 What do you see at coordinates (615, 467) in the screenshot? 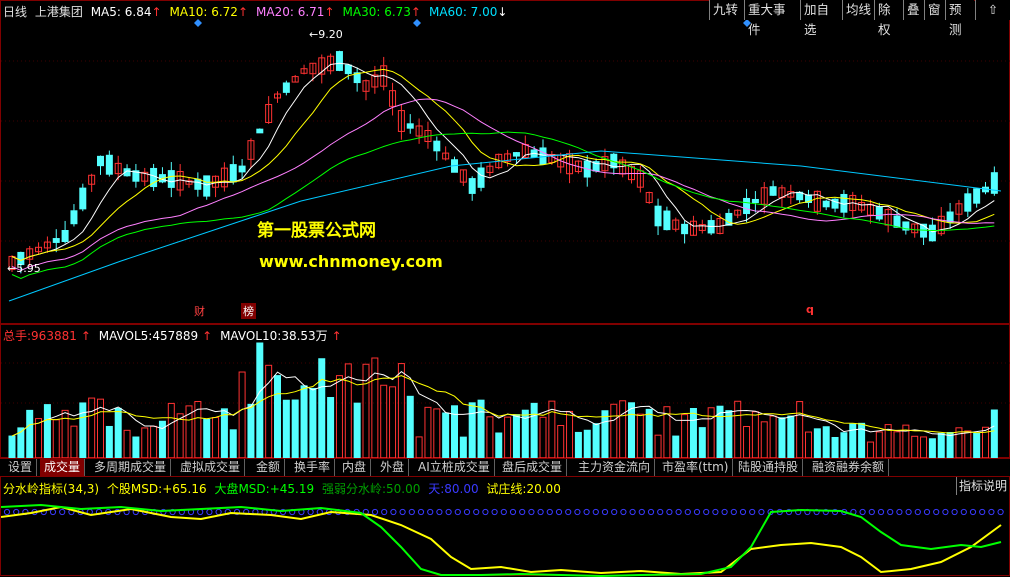
I see `indicator-tab: 主力资金流向` at bounding box center [615, 467].